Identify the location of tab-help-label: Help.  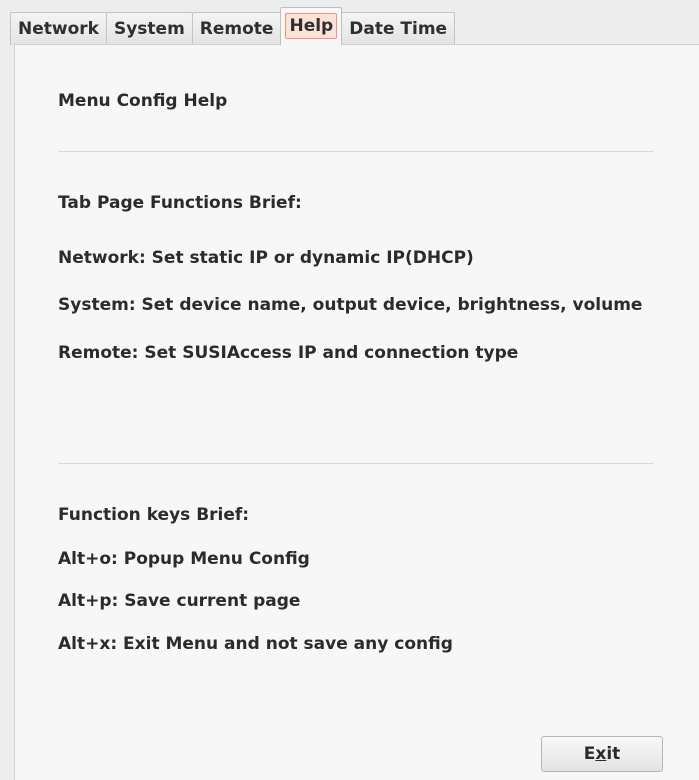
(311, 26).